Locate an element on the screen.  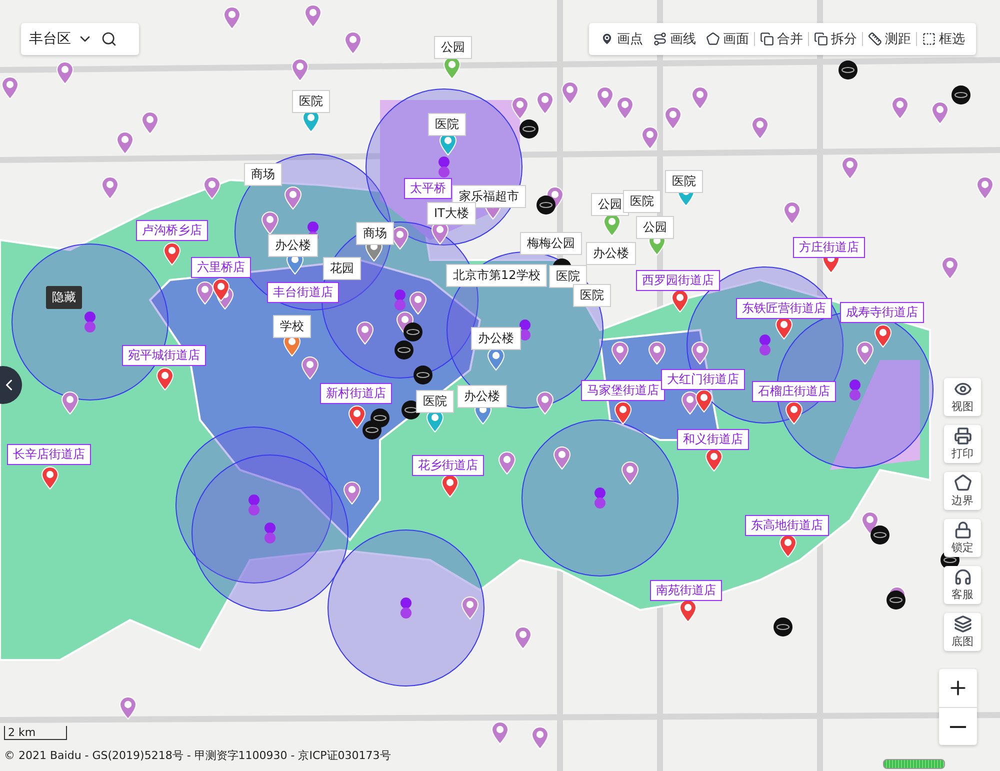
tool-button: 框选 is located at coordinates (943, 39).